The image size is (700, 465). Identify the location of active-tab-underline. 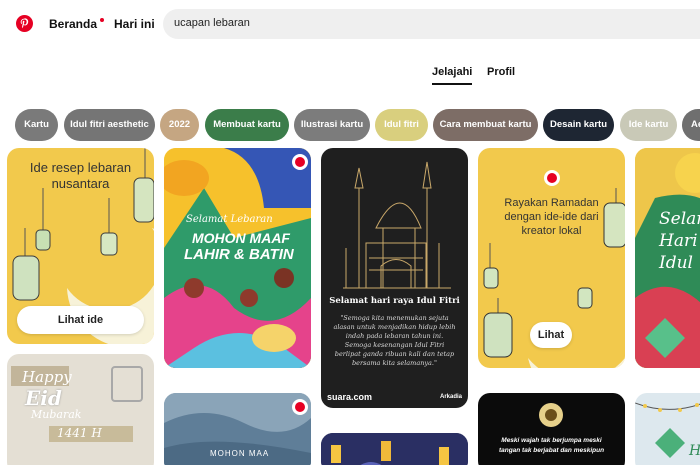
(452, 84).